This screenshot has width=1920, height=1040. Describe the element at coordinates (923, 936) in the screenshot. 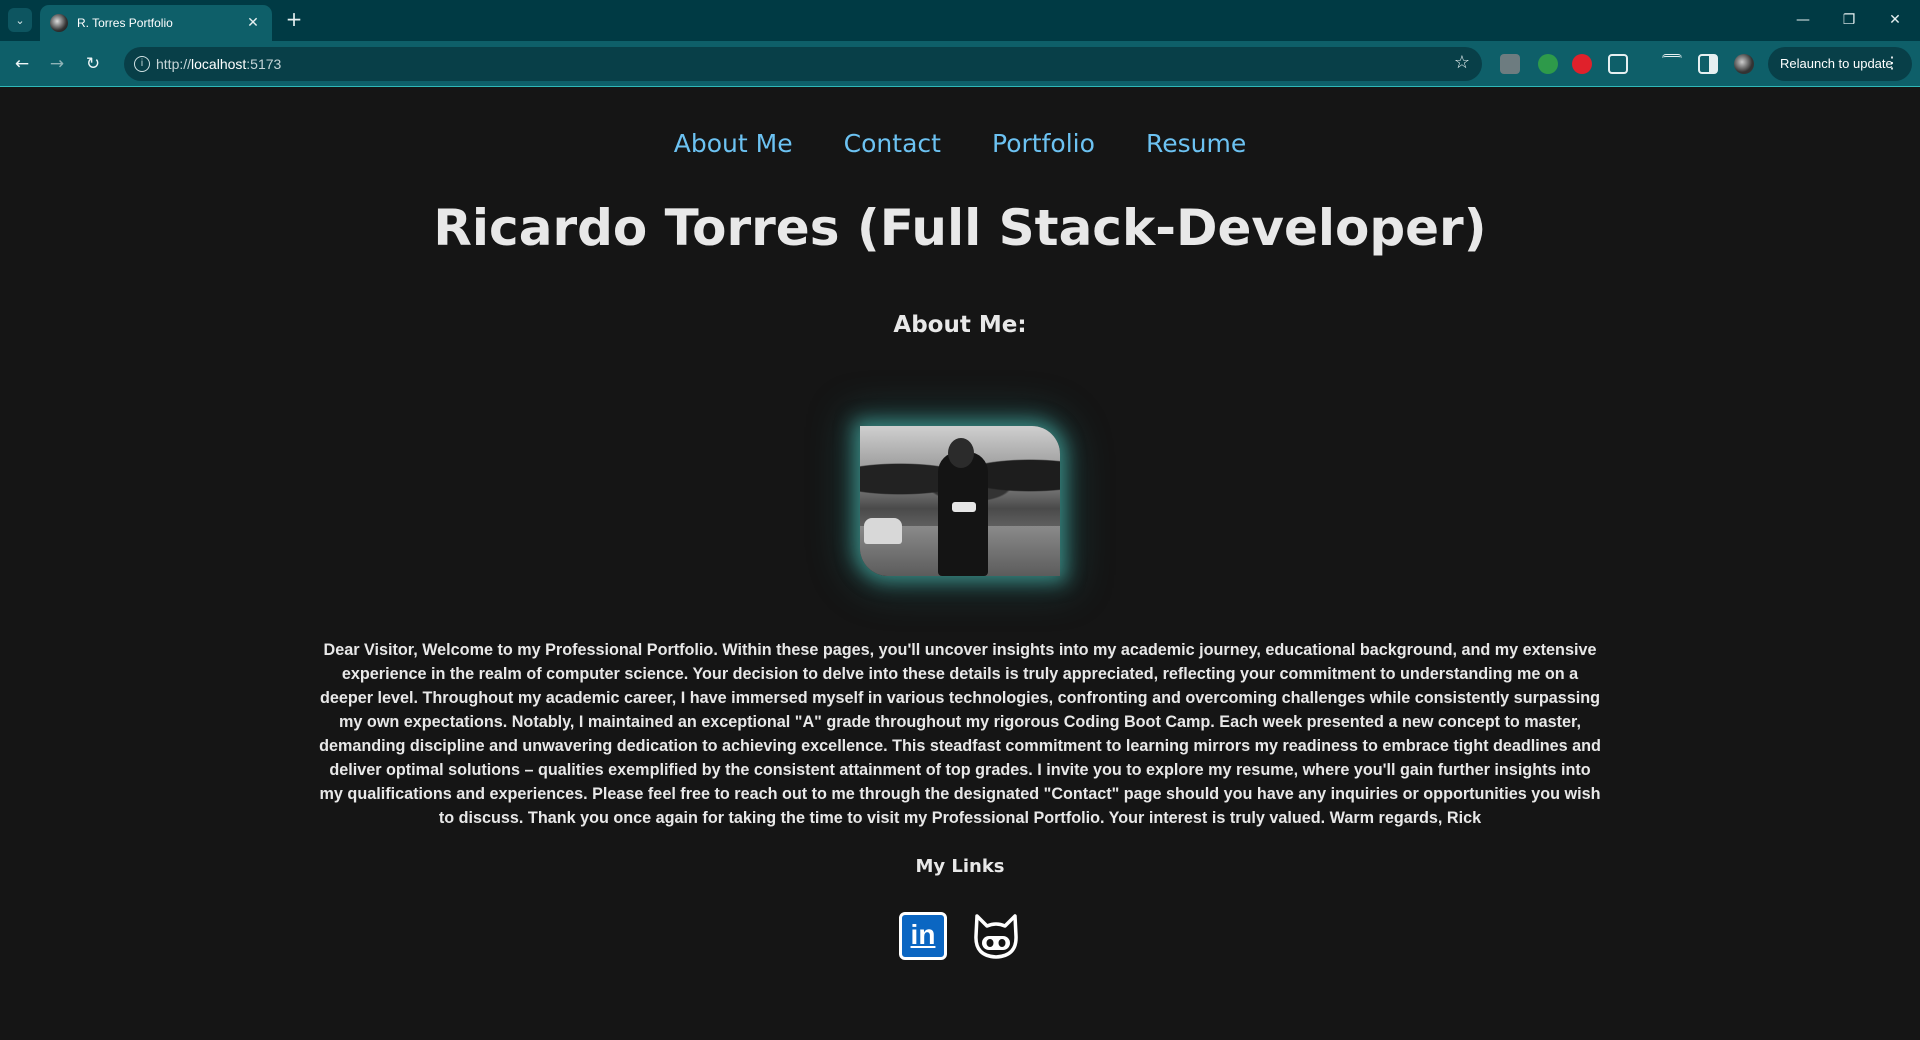

I see `linkedin-icon: in` at that location.